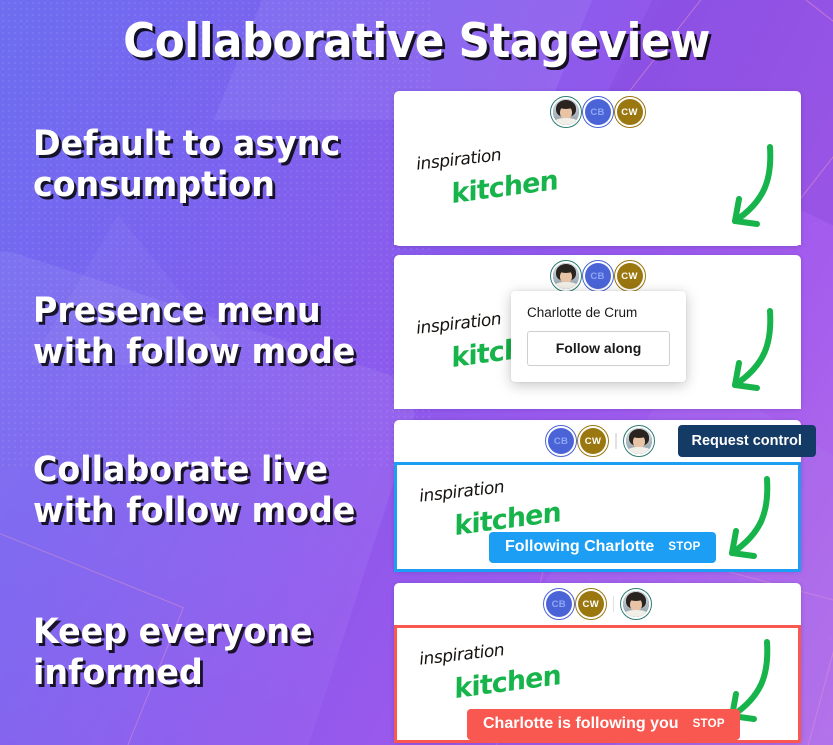 The height and width of the screenshot is (745, 833). Describe the element at coordinates (416, 41) in the screenshot. I see `page-title: Collaborative Stageview` at that location.